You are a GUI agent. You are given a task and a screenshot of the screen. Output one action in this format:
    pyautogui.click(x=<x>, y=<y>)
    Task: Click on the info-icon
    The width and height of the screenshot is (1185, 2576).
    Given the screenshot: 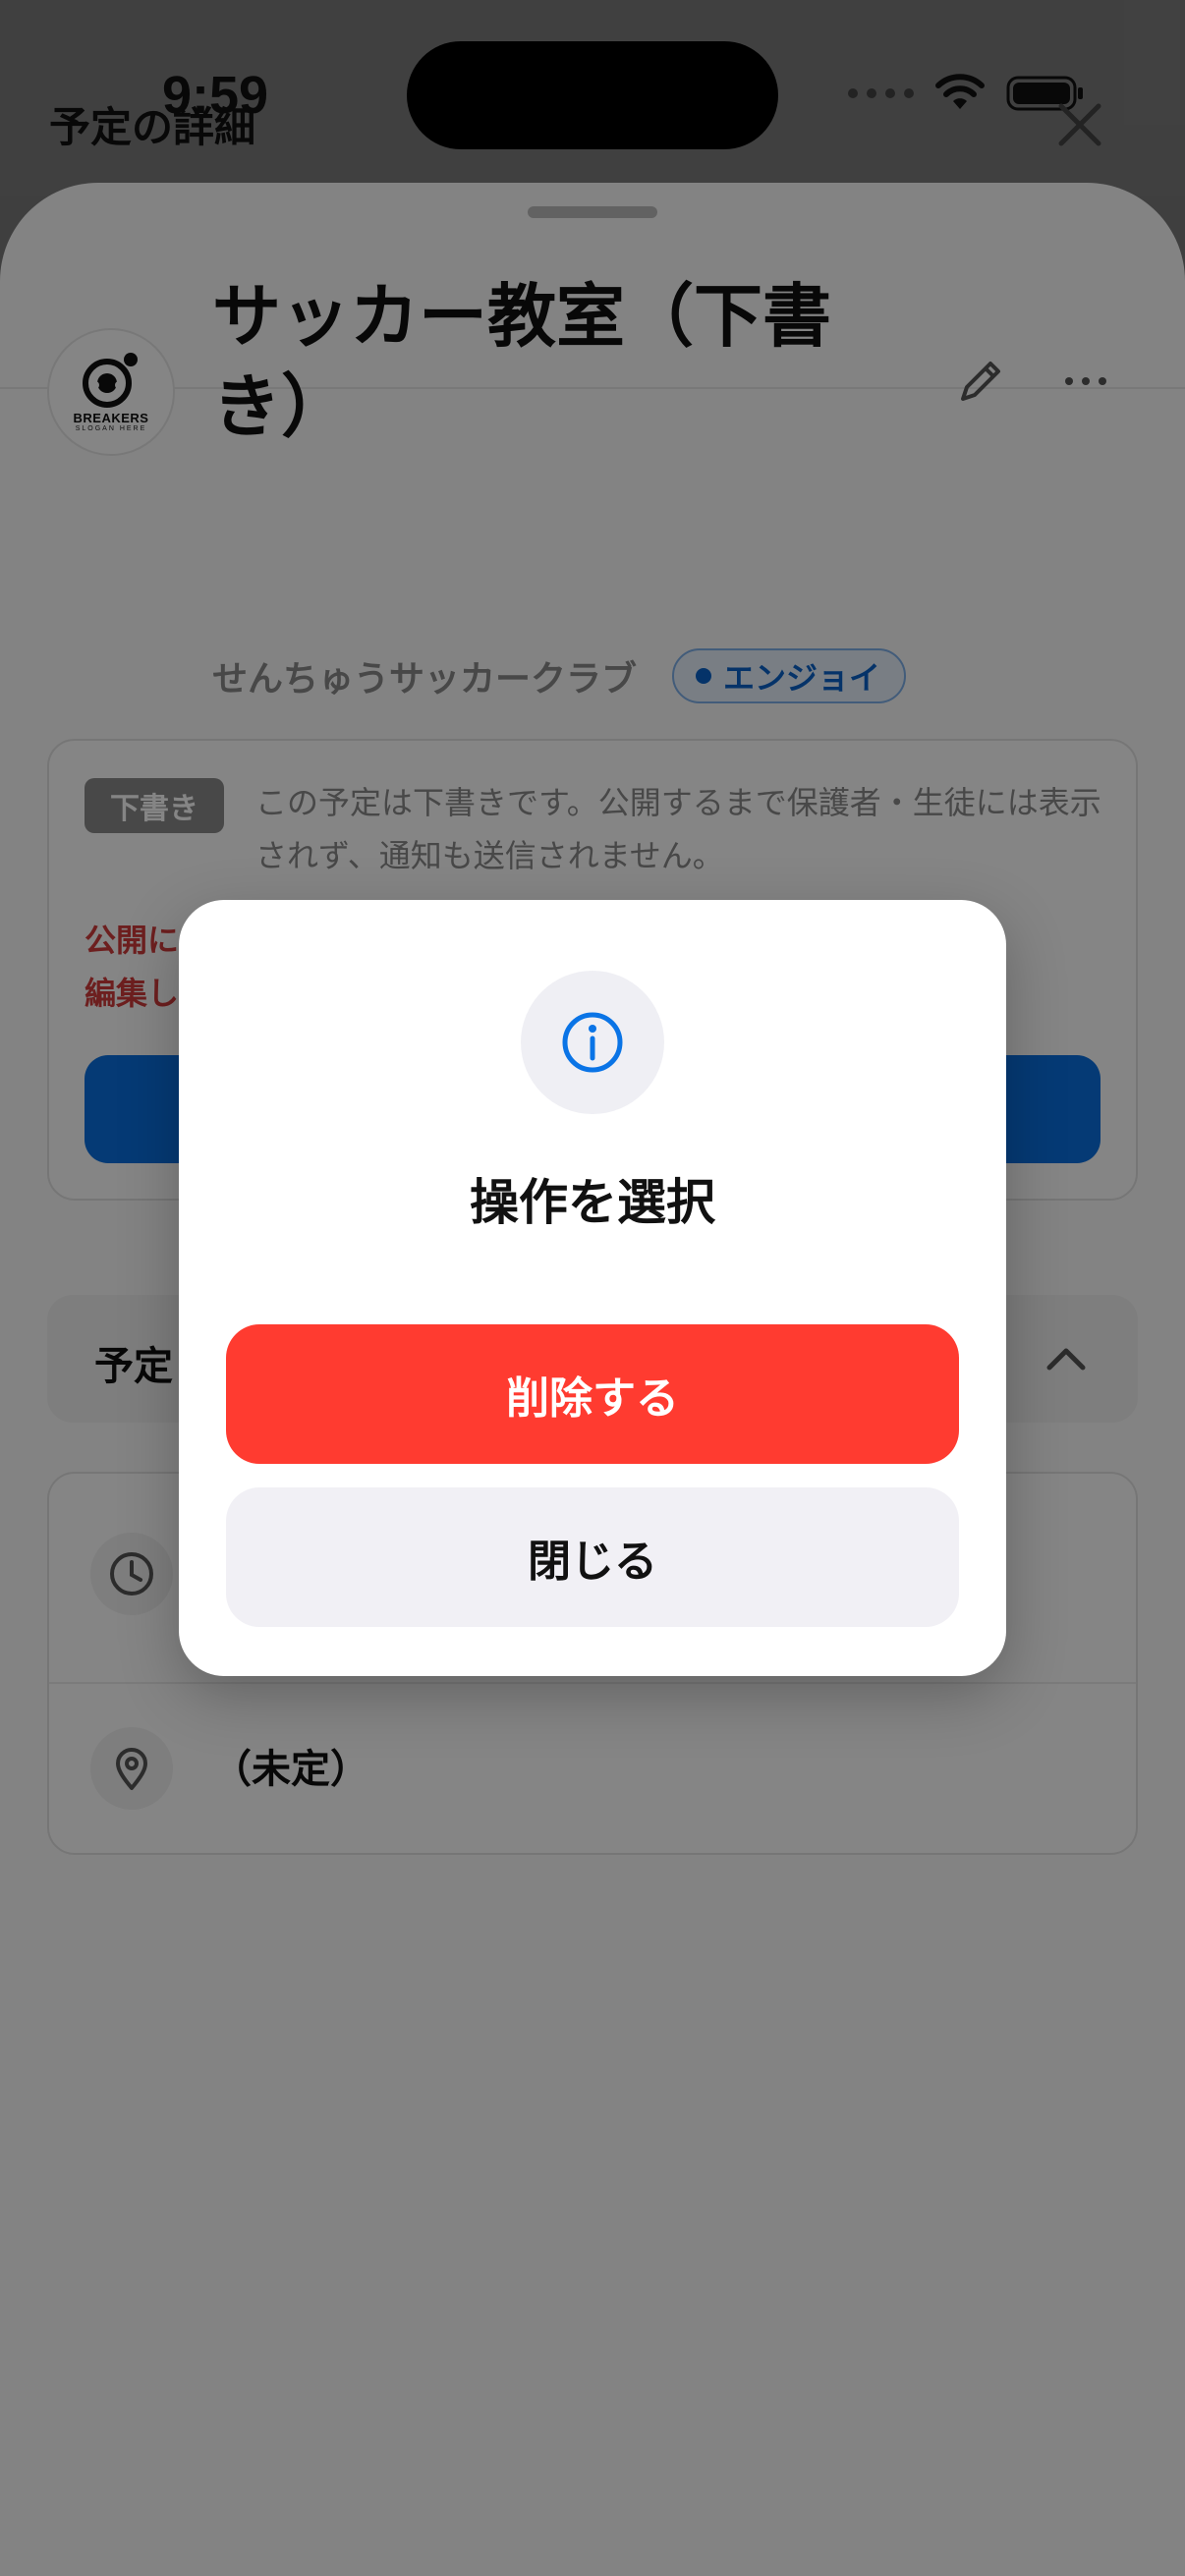 What is the action you would take?
    pyautogui.click(x=592, y=1042)
    